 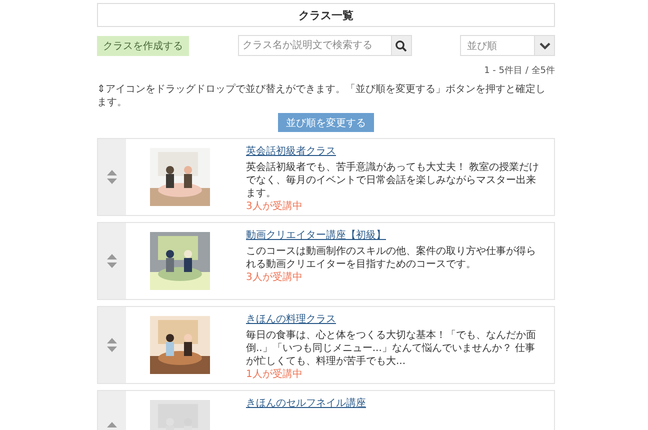 What do you see at coordinates (544, 45) in the screenshot?
I see `chevron-down-icon` at bounding box center [544, 45].